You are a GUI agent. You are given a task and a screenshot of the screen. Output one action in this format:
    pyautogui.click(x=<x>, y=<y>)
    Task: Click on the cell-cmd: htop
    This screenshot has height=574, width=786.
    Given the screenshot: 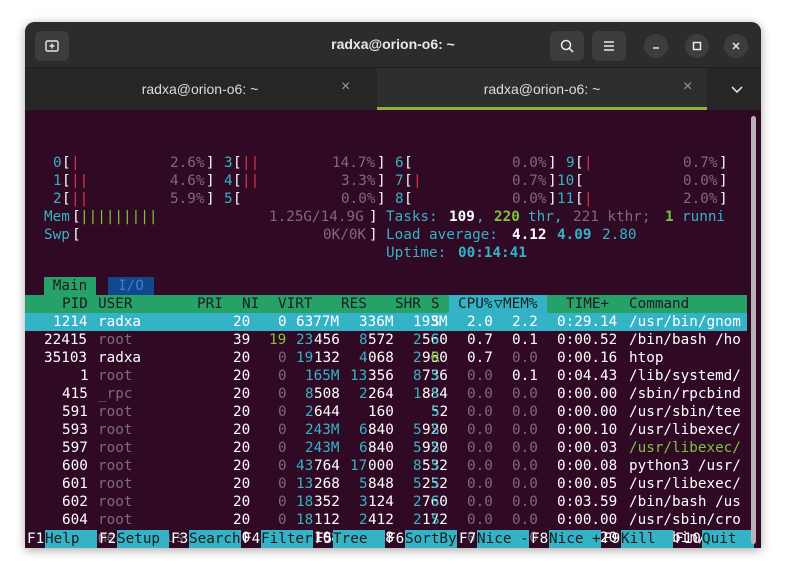 What is the action you would take?
    pyautogui.click(x=646, y=358)
    